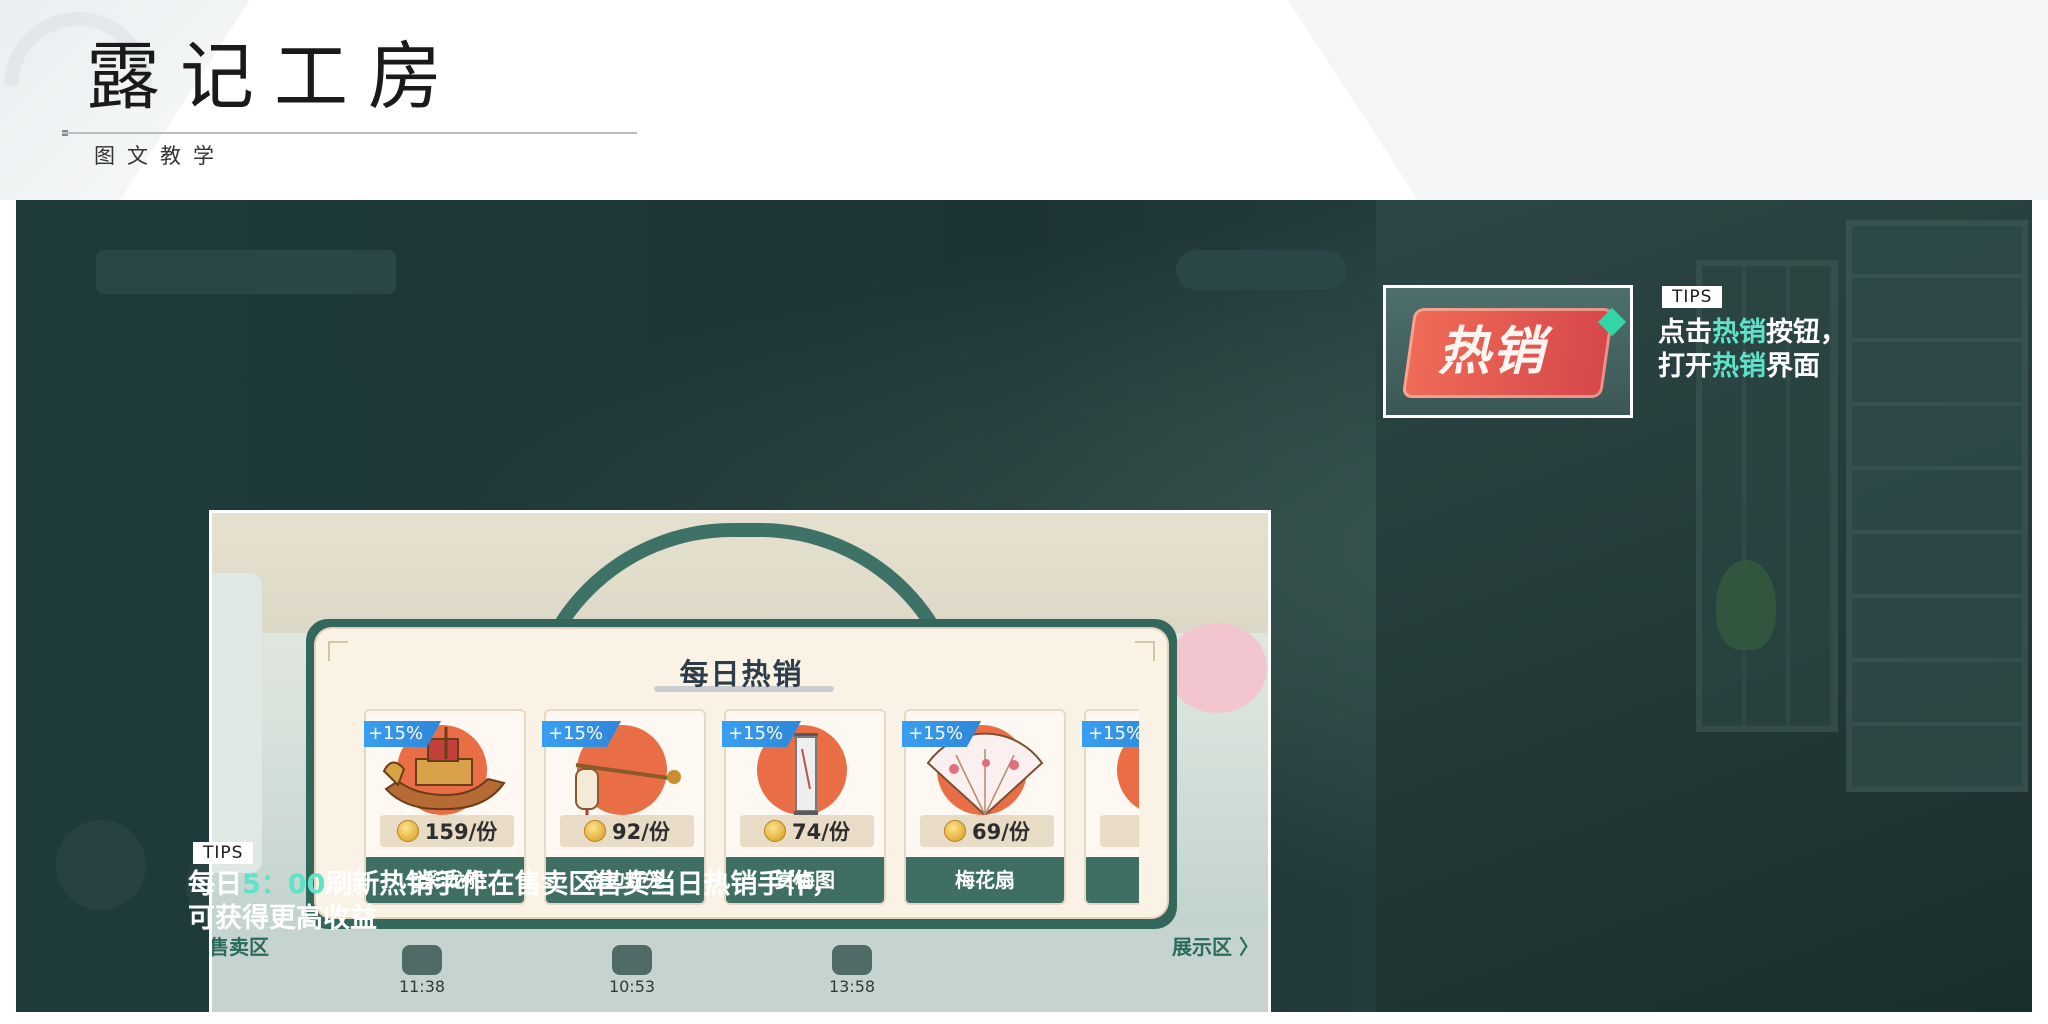 The height and width of the screenshot is (1024, 2048). I want to click on crafting-slot: 11:38, so click(422, 975).